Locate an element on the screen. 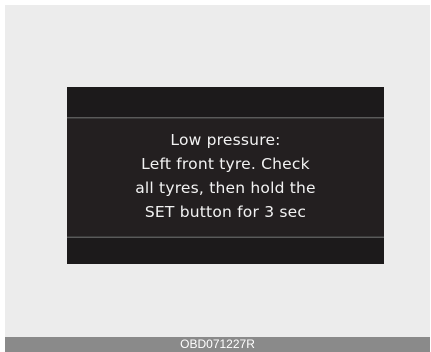 The image size is (431, 352). display-bottom-band is located at coordinates (225, 250).